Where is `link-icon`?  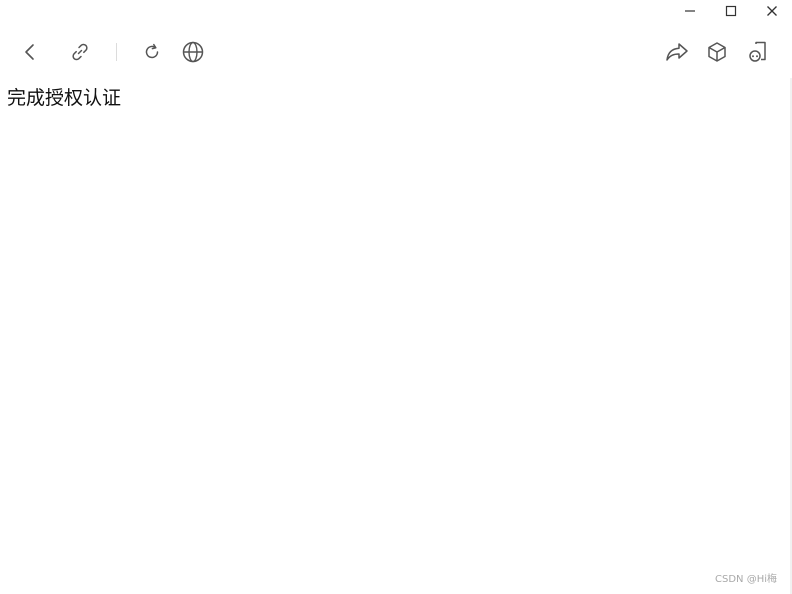
link-icon is located at coordinates (80, 52).